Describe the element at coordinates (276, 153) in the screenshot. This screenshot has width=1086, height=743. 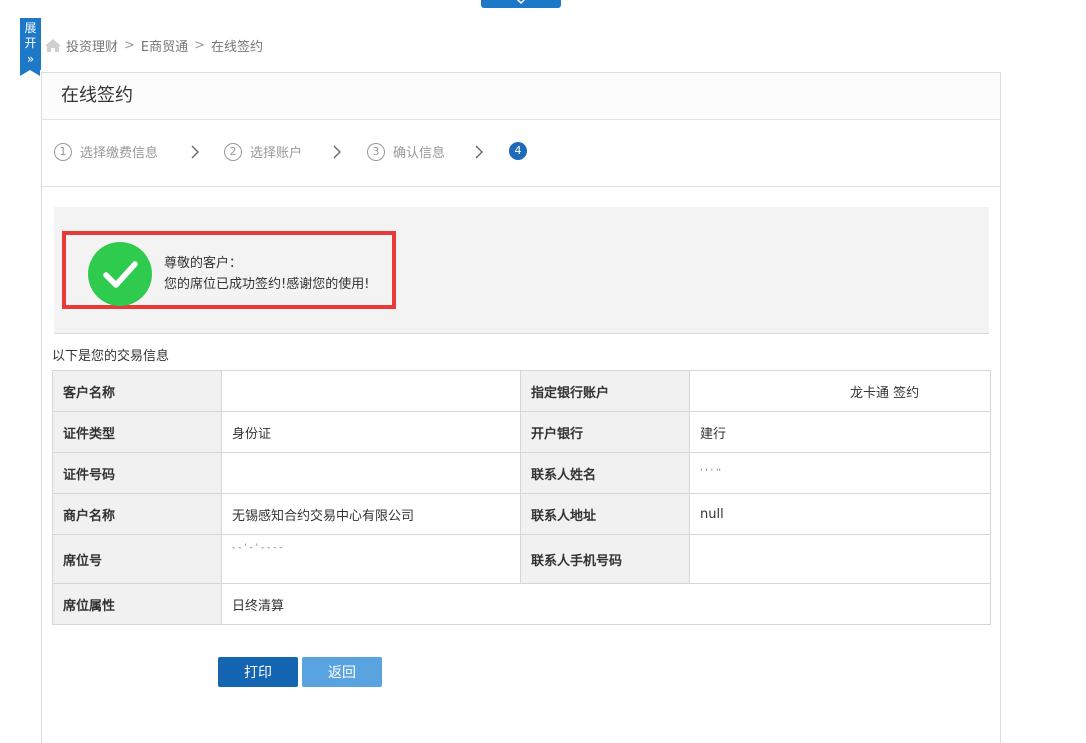
I see `step-2-label: 选择账户` at that location.